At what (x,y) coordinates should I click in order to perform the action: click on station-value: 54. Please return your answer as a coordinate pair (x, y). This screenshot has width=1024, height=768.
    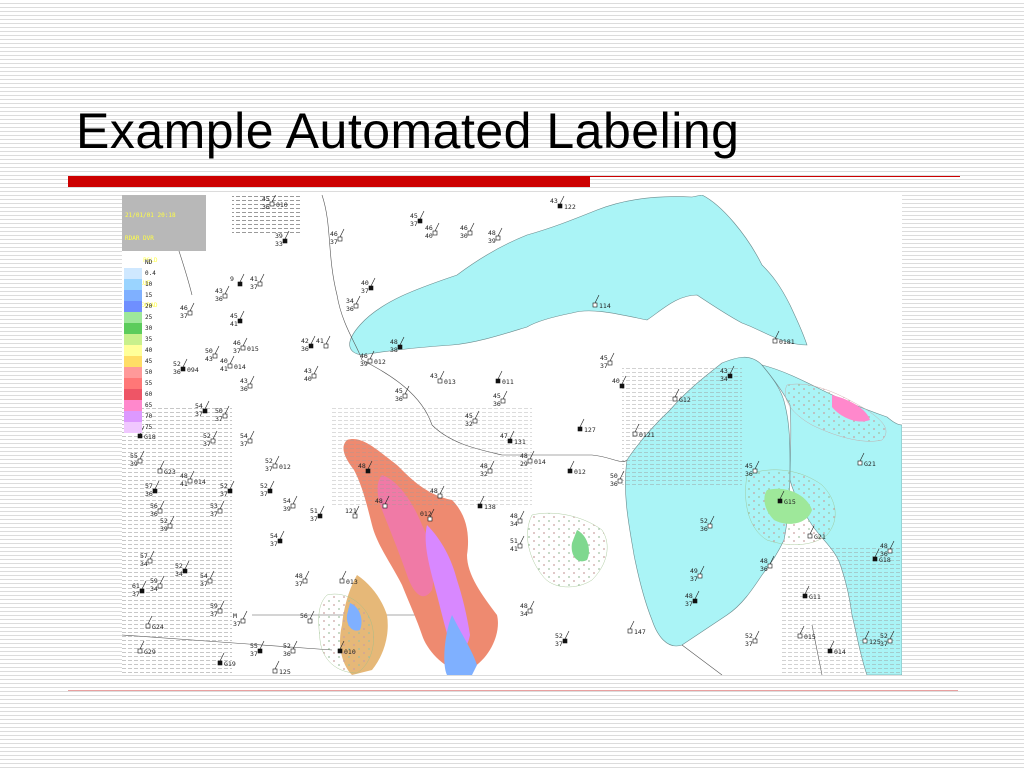
    Looking at the image, I should click on (244, 436).